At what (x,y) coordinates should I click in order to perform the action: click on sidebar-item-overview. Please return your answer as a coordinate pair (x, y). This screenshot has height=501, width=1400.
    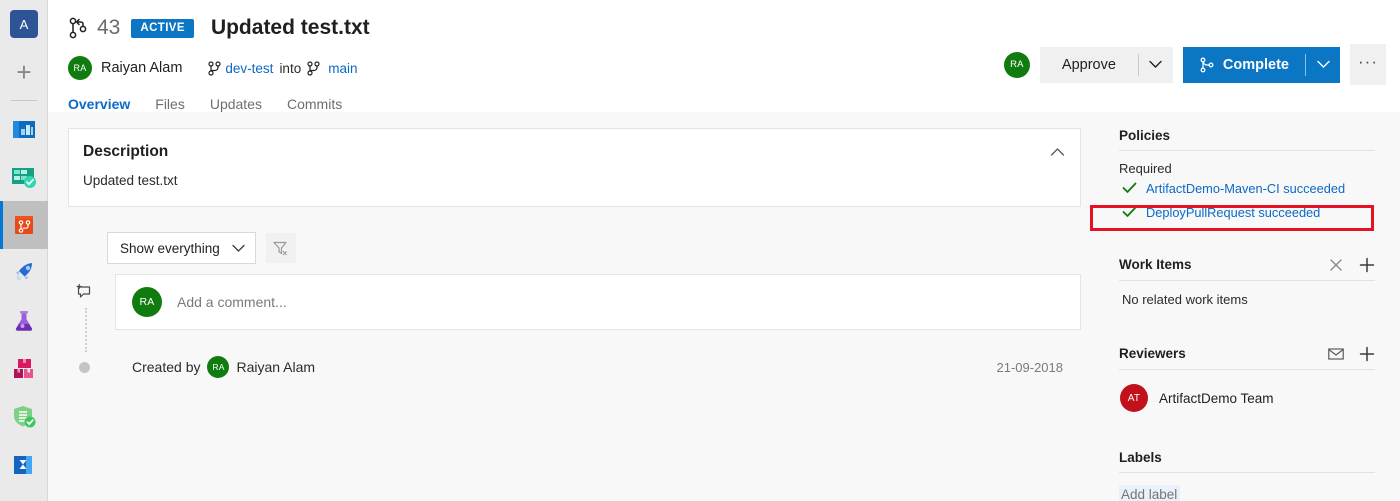
    Looking at the image, I should click on (24, 129).